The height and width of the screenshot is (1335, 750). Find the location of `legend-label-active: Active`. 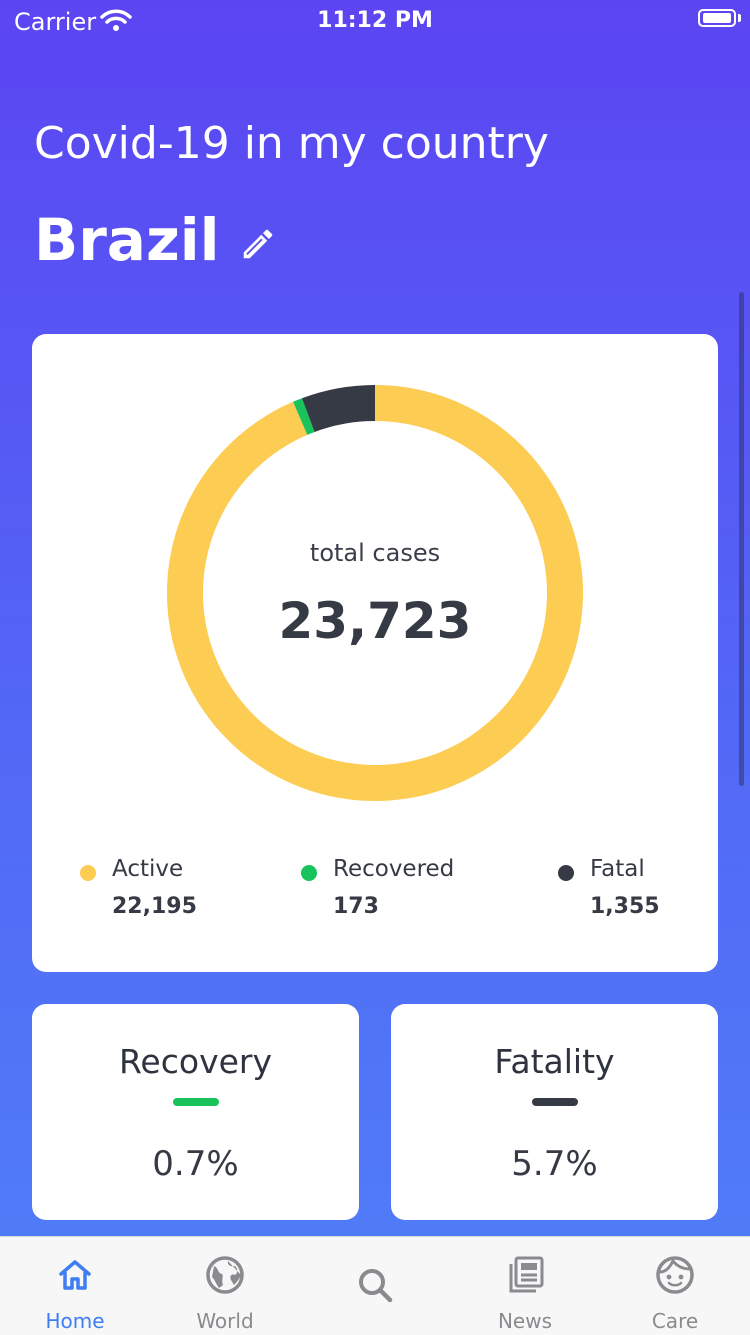

legend-label-active: Active is located at coordinates (148, 869).